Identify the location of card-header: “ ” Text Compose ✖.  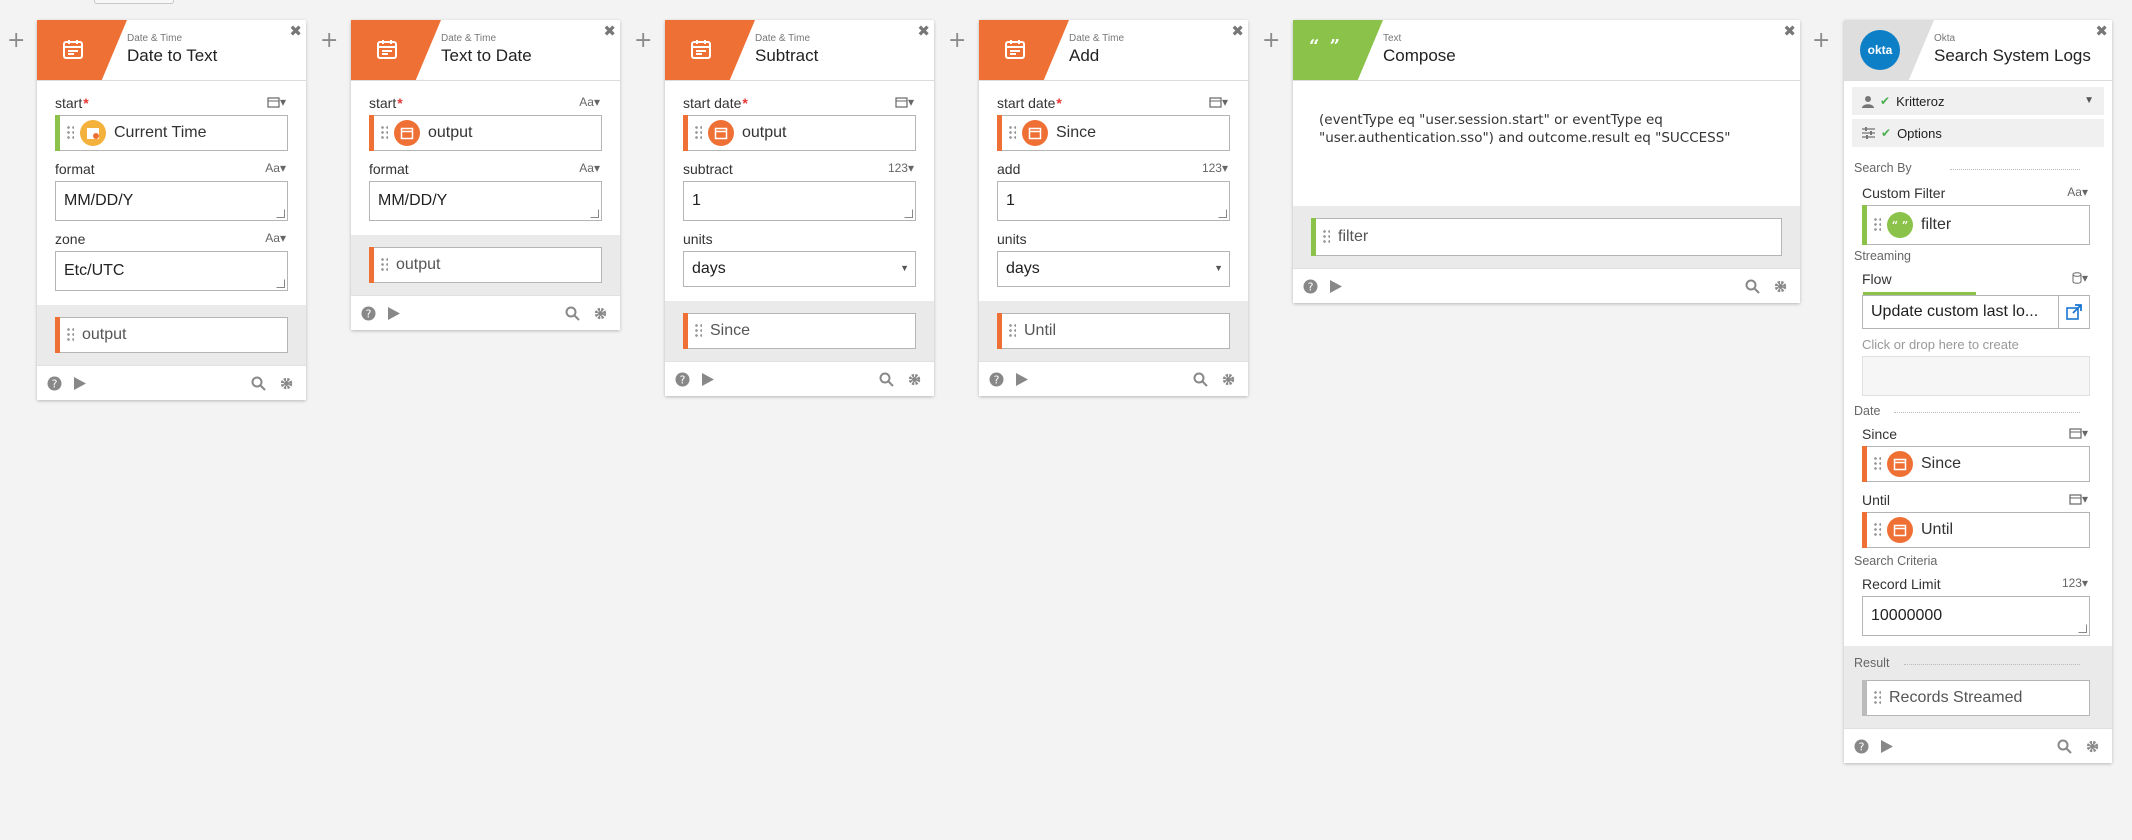
(1546, 50).